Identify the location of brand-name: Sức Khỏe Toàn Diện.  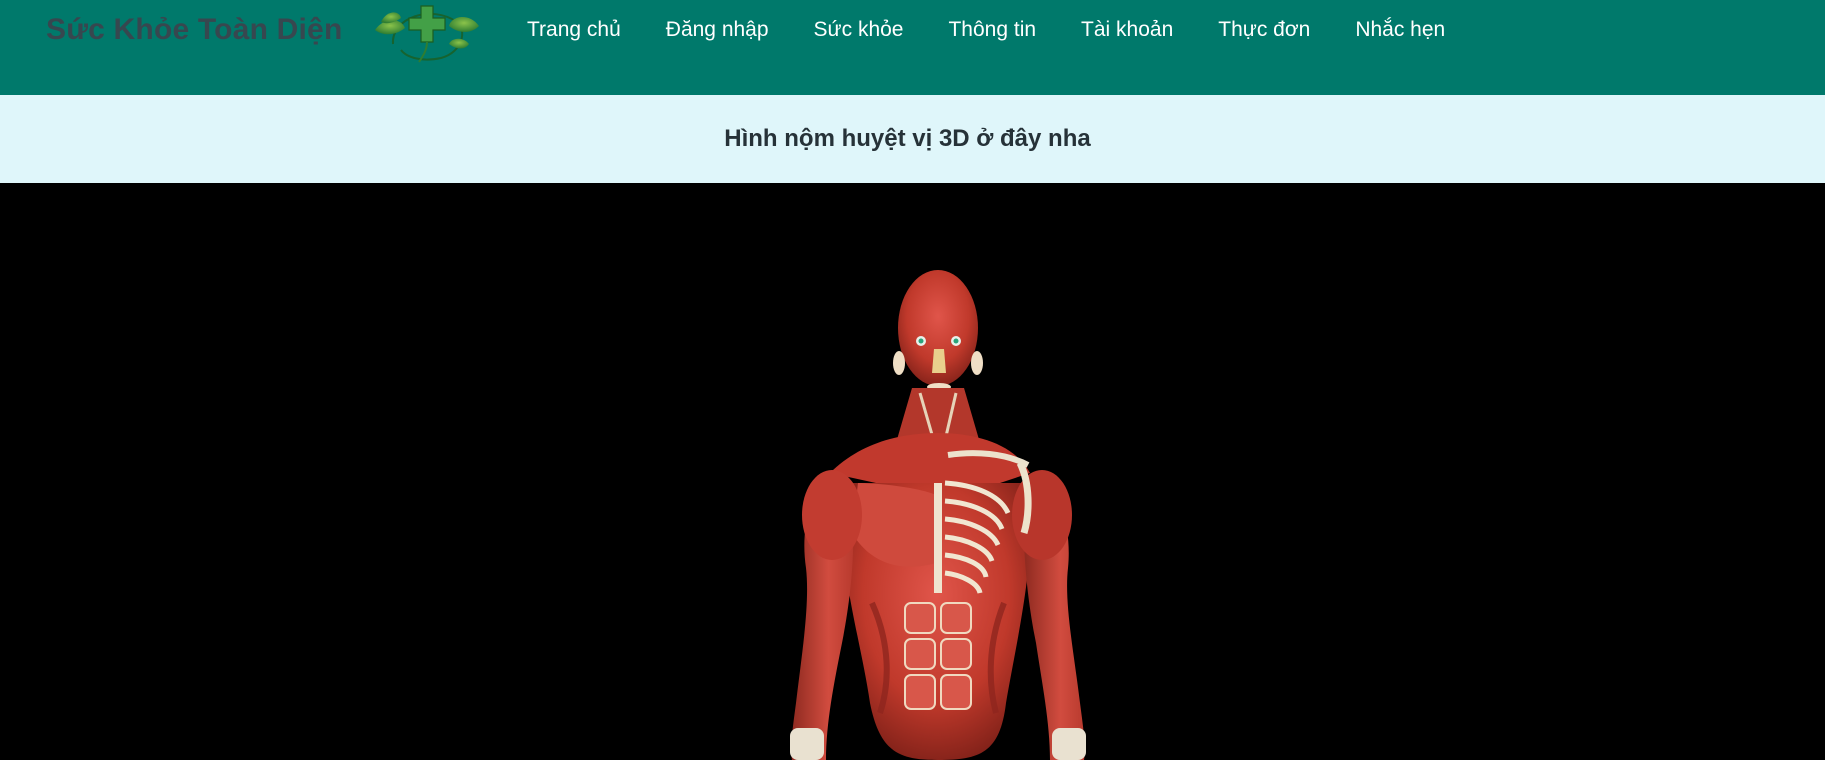
(194, 30).